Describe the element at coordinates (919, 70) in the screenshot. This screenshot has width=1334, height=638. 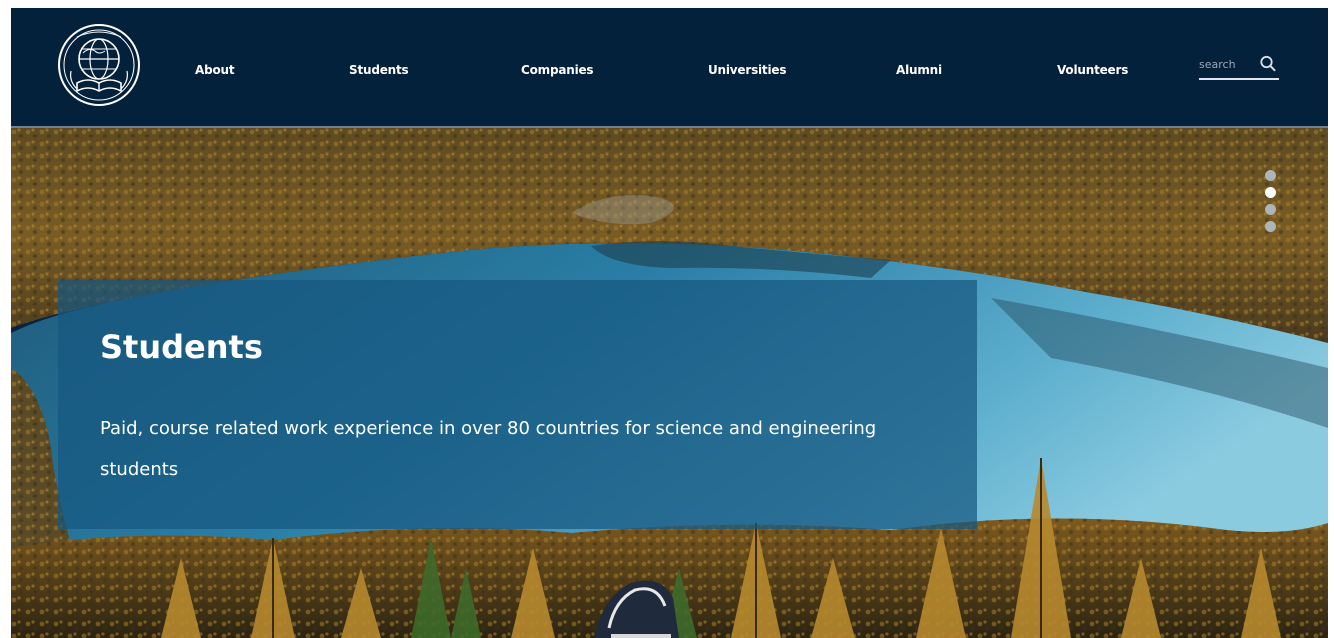
I see `nav-link-alumni: Alumni` at that location.